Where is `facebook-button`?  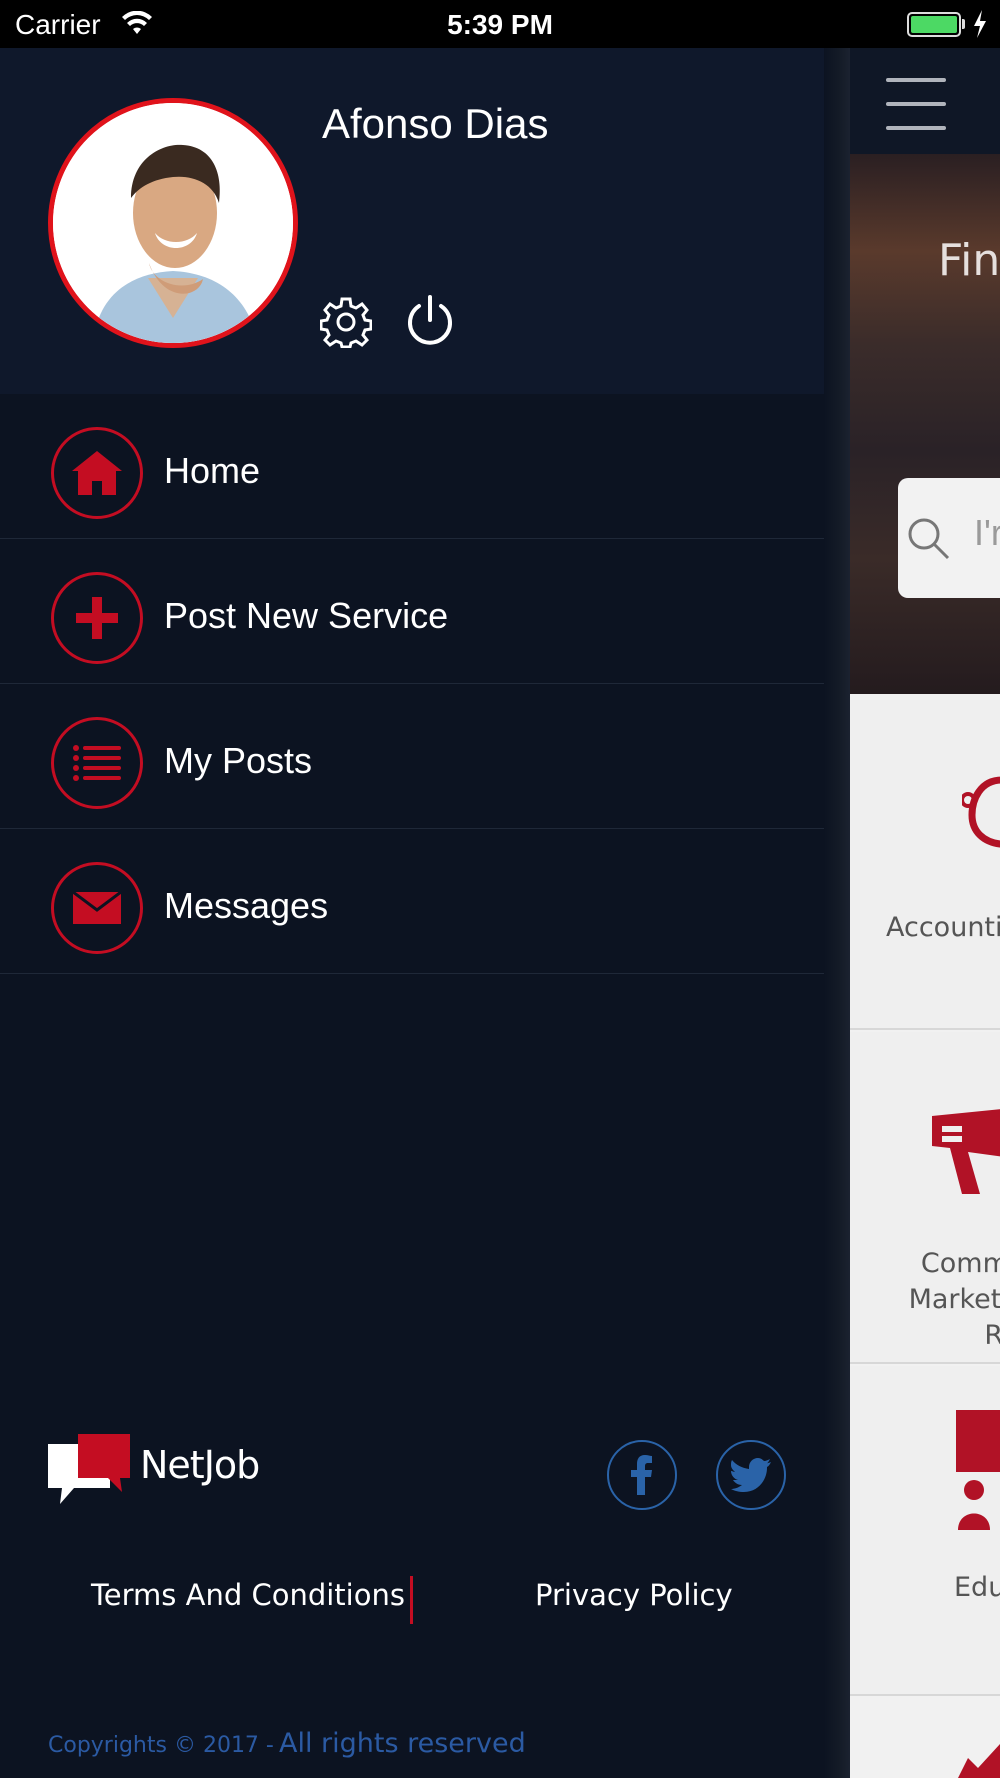
facebook-button is located at coordinates (642, 1475).